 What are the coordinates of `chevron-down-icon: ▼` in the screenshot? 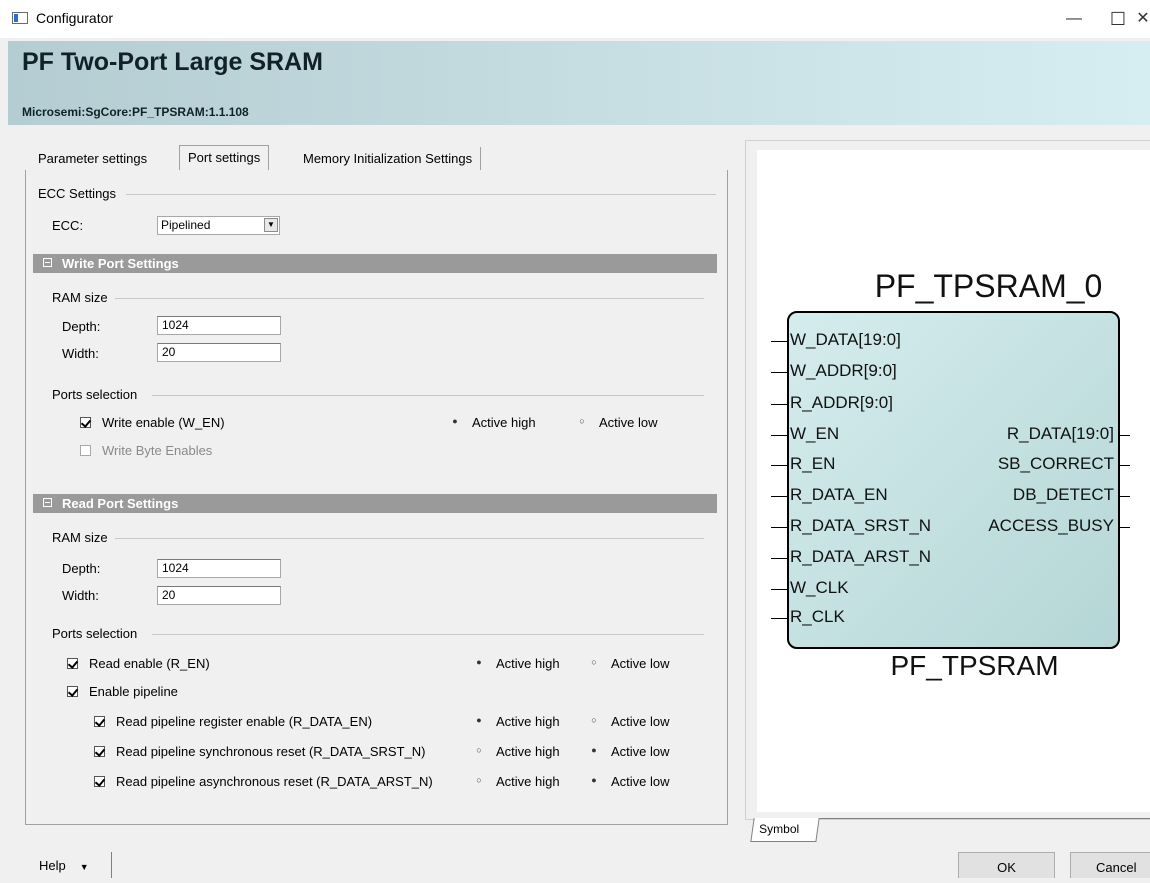 It's located at (271, 225).